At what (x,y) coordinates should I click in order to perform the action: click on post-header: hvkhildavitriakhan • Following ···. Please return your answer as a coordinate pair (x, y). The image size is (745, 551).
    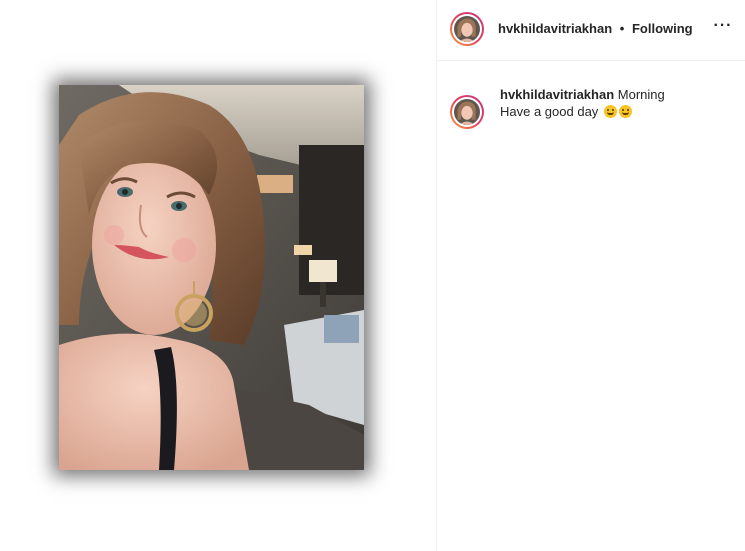
    Looking at the image, I should click on (591, 30).